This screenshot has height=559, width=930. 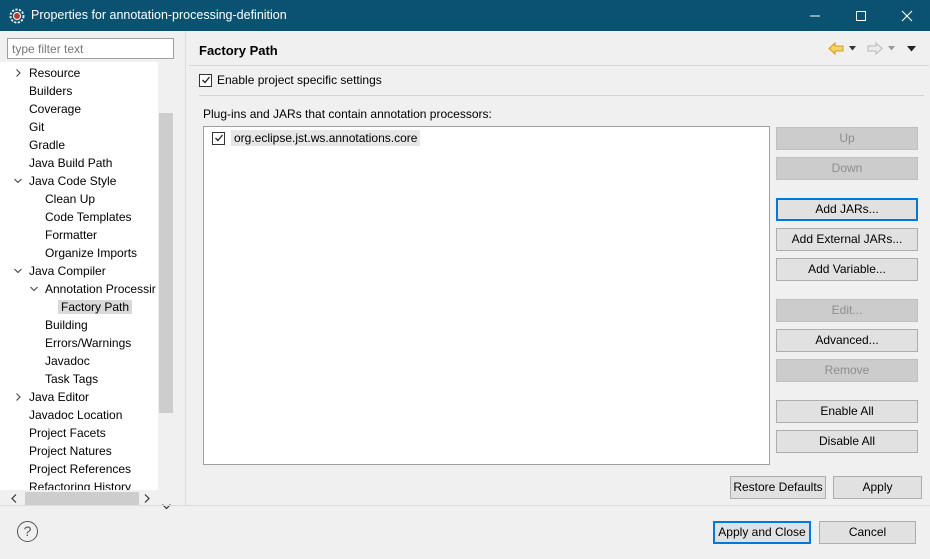 I want to click on tree-item-label: Project Natures, so click(x=70, y=451).